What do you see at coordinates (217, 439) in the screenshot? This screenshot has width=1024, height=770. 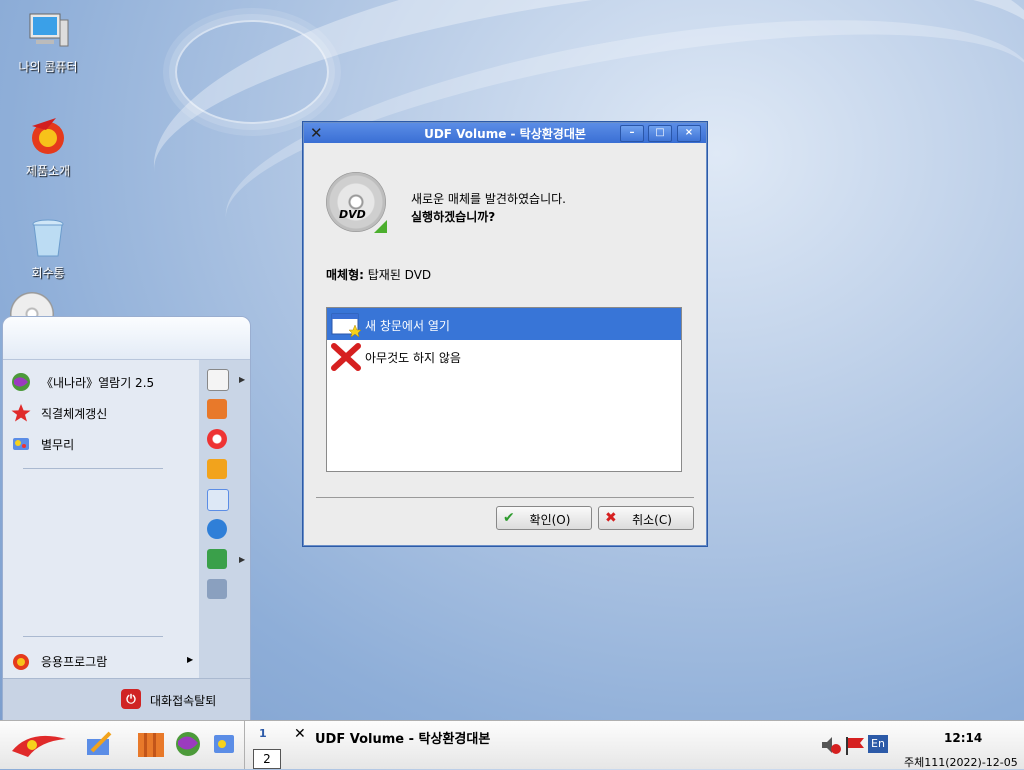 I see `help-lifebuoy-icon` at bounding box center [217, 439].